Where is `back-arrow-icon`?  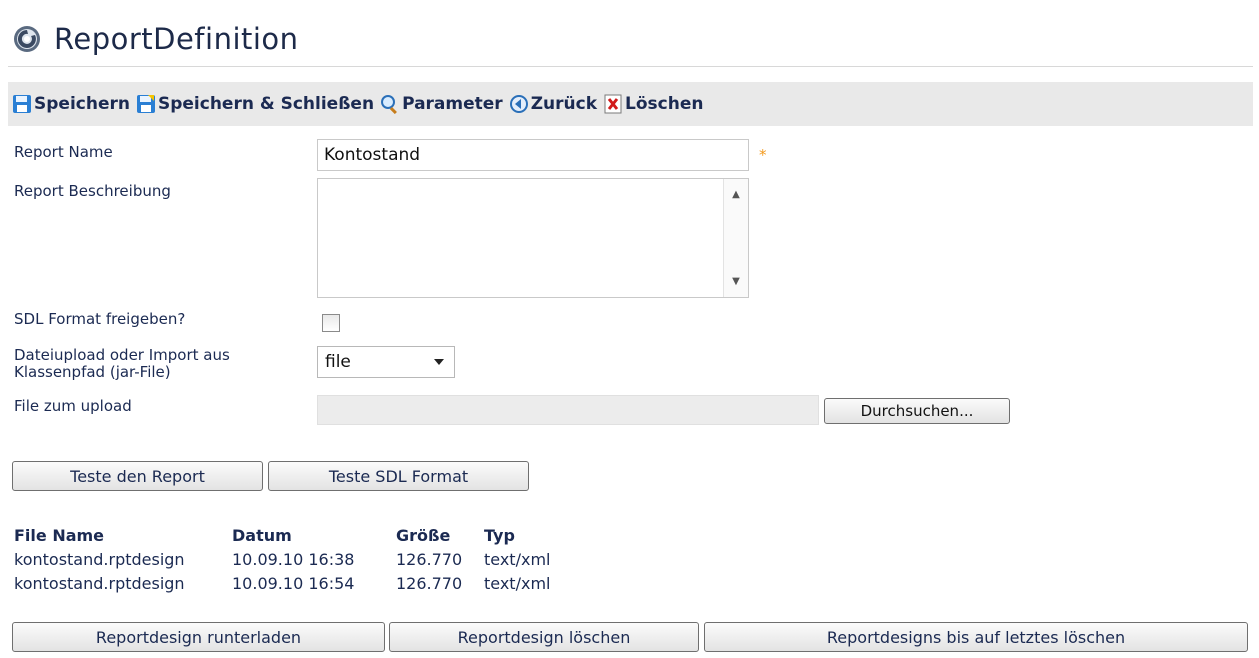 back-arrow-icon is located at coordinates (518, 104).